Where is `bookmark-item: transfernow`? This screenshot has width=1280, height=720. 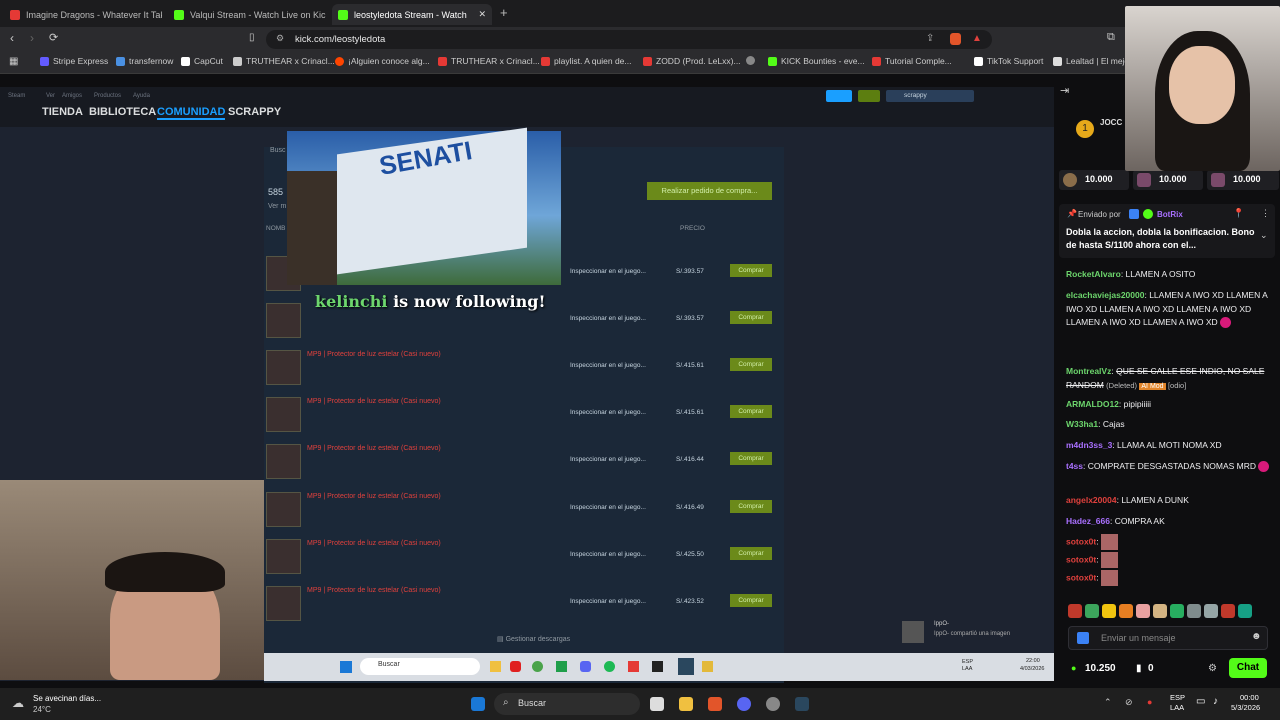 bookmark-item: transfernow is located at coordinates (144, 61).